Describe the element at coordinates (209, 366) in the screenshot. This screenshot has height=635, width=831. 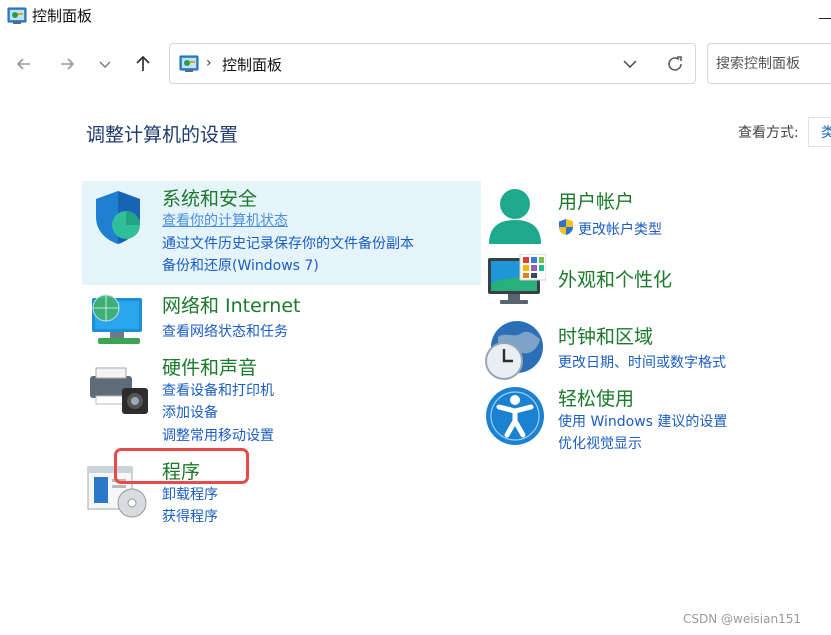
I see `category-title-hardware: 硬件和声音` at that location.